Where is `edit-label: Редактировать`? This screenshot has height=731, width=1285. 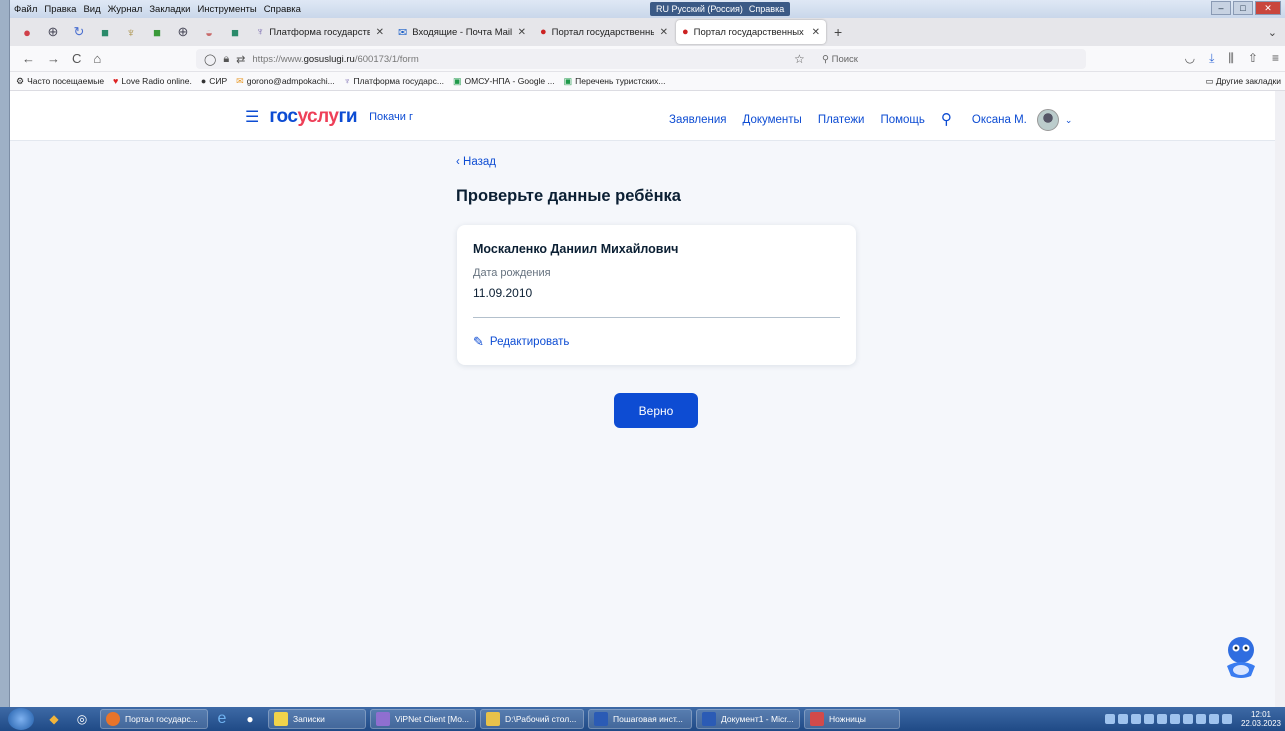
edit-label: Редактировать is located at coordinates (529, 342).